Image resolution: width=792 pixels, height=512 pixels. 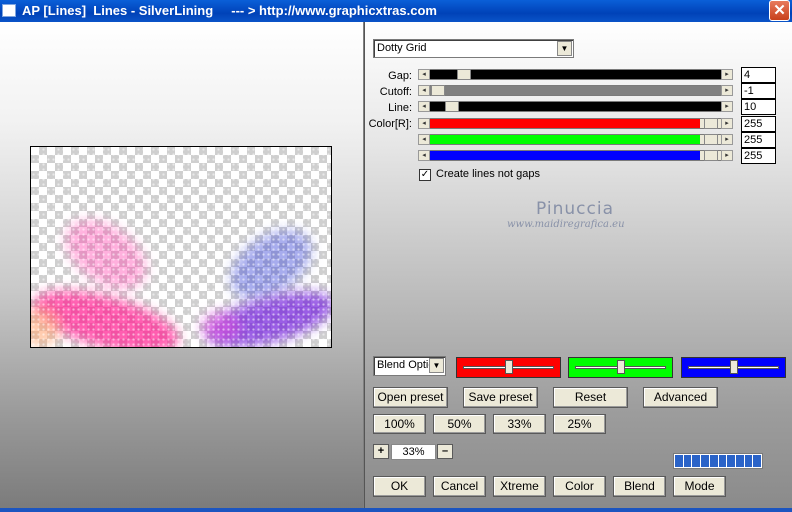 What do you see at coordinates (410, 397) in the screenshot?
I see `open-preset-button: Open preset` at bounding box center [410, 397].